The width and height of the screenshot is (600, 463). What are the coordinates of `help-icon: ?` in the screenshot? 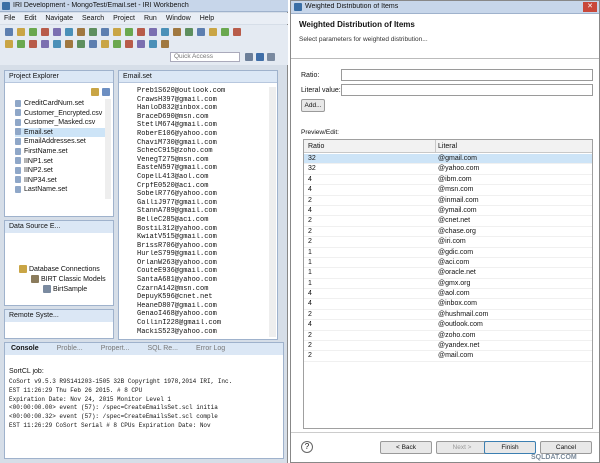 It's located at (307, 447).